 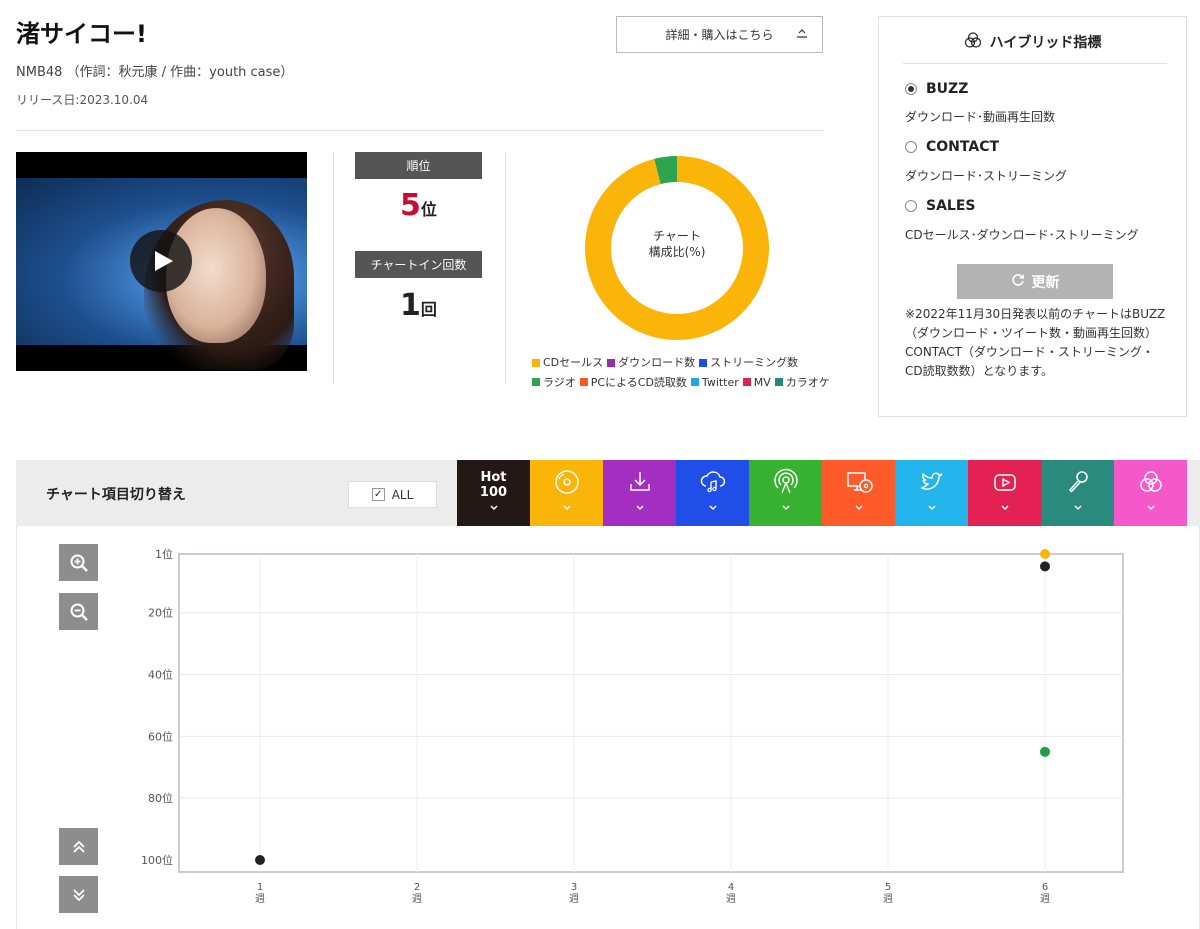 I want to click on chart-tab-youtube, so click(x=1004, y=493).